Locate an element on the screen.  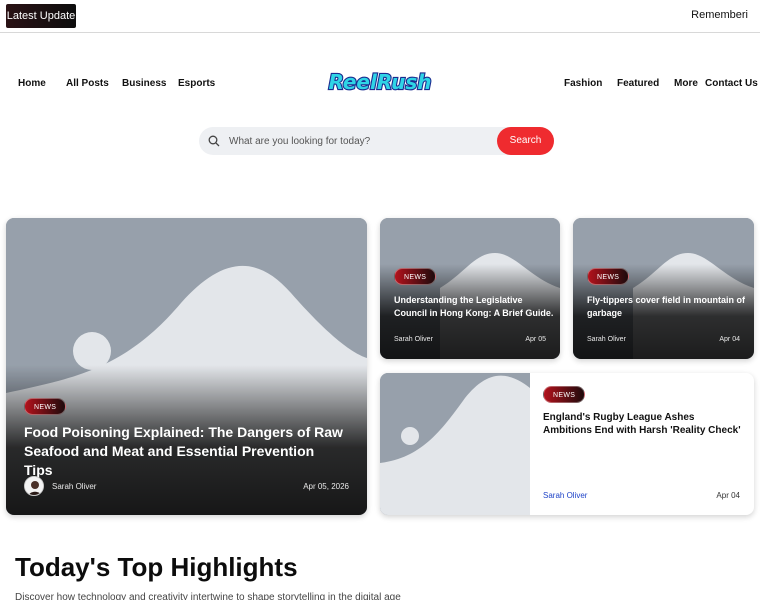
nav-all-posts: All Posts is located at coordinates (87, 83).